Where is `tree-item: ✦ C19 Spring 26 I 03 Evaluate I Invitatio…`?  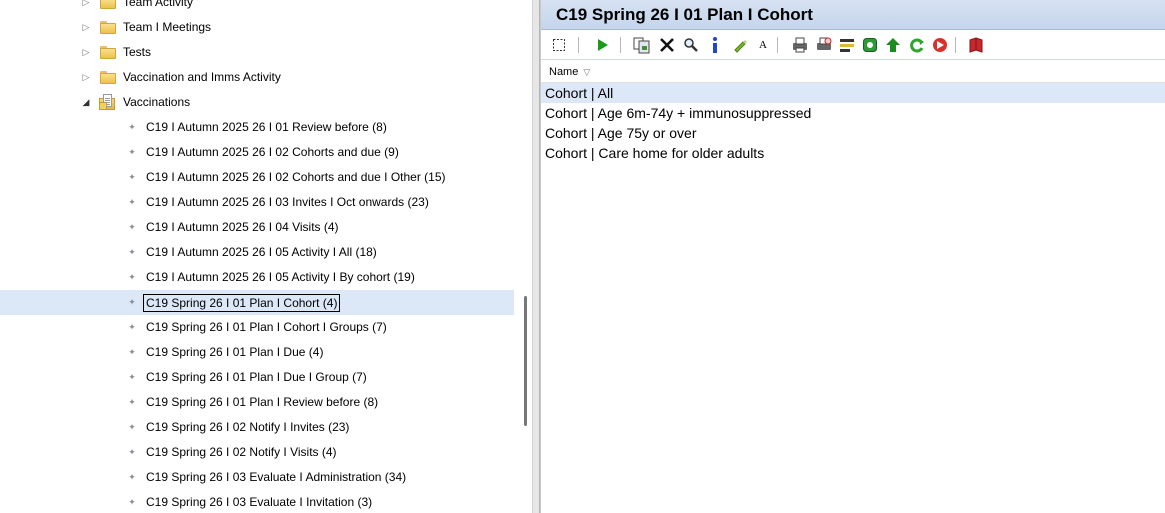
tree-item: ✦ C19 Spring 26 I 03 Evaluate I Invitatio… is located at coordinates (257, 501).